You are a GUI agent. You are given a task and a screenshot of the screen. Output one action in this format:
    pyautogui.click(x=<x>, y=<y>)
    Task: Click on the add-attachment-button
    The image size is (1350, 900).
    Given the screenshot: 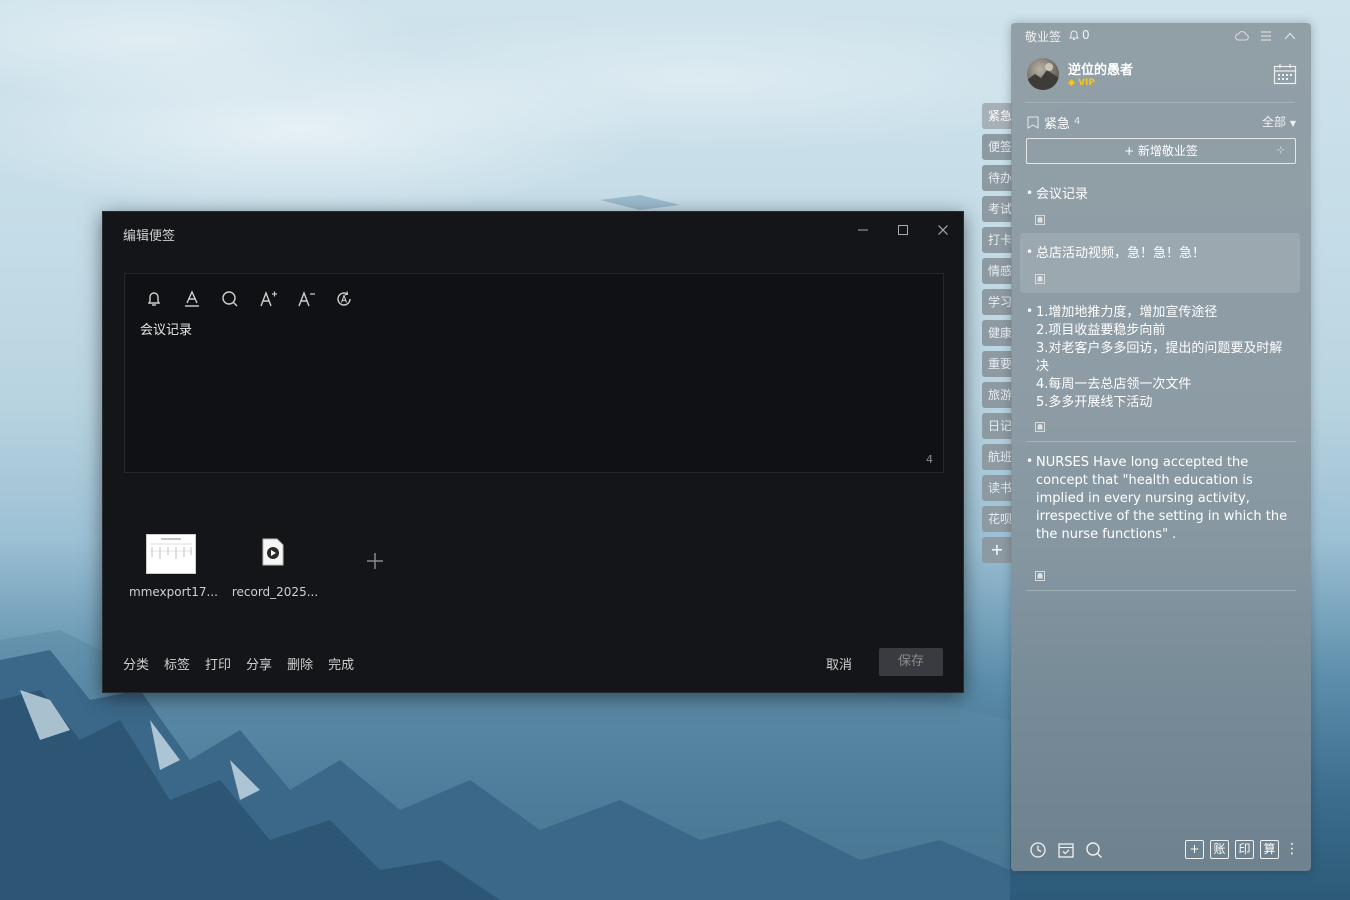 What is the action you would take?
    pyautogui.click(x=375, y=562)
    